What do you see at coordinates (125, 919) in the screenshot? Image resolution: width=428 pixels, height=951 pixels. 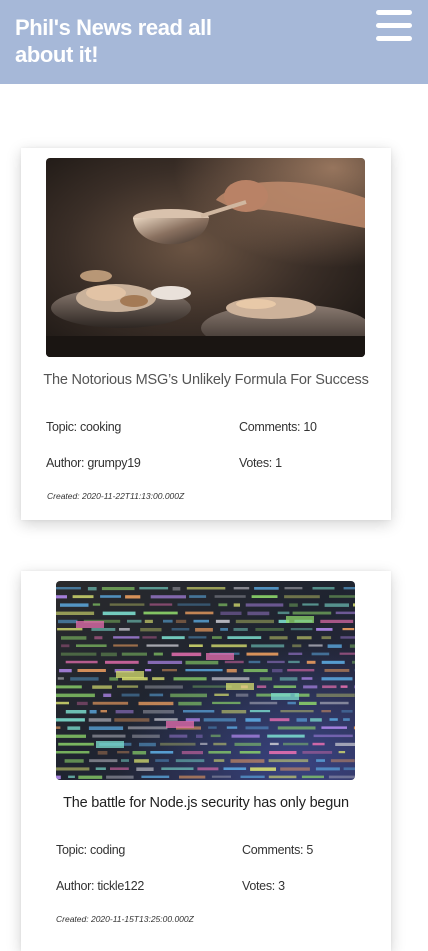 I see `article-created-date: Created: 2020-11-15T13:25:00.000Z` at bounding box center [125, 919].